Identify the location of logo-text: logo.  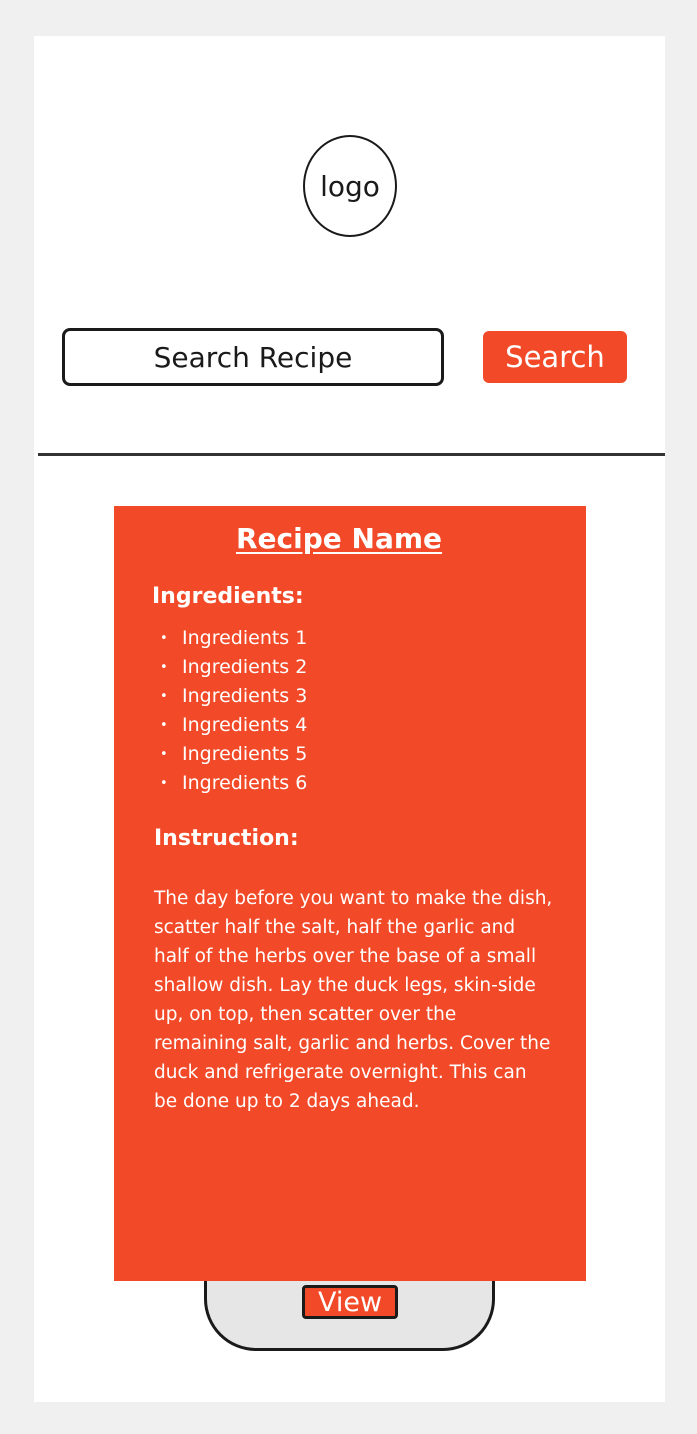
(350, 186).